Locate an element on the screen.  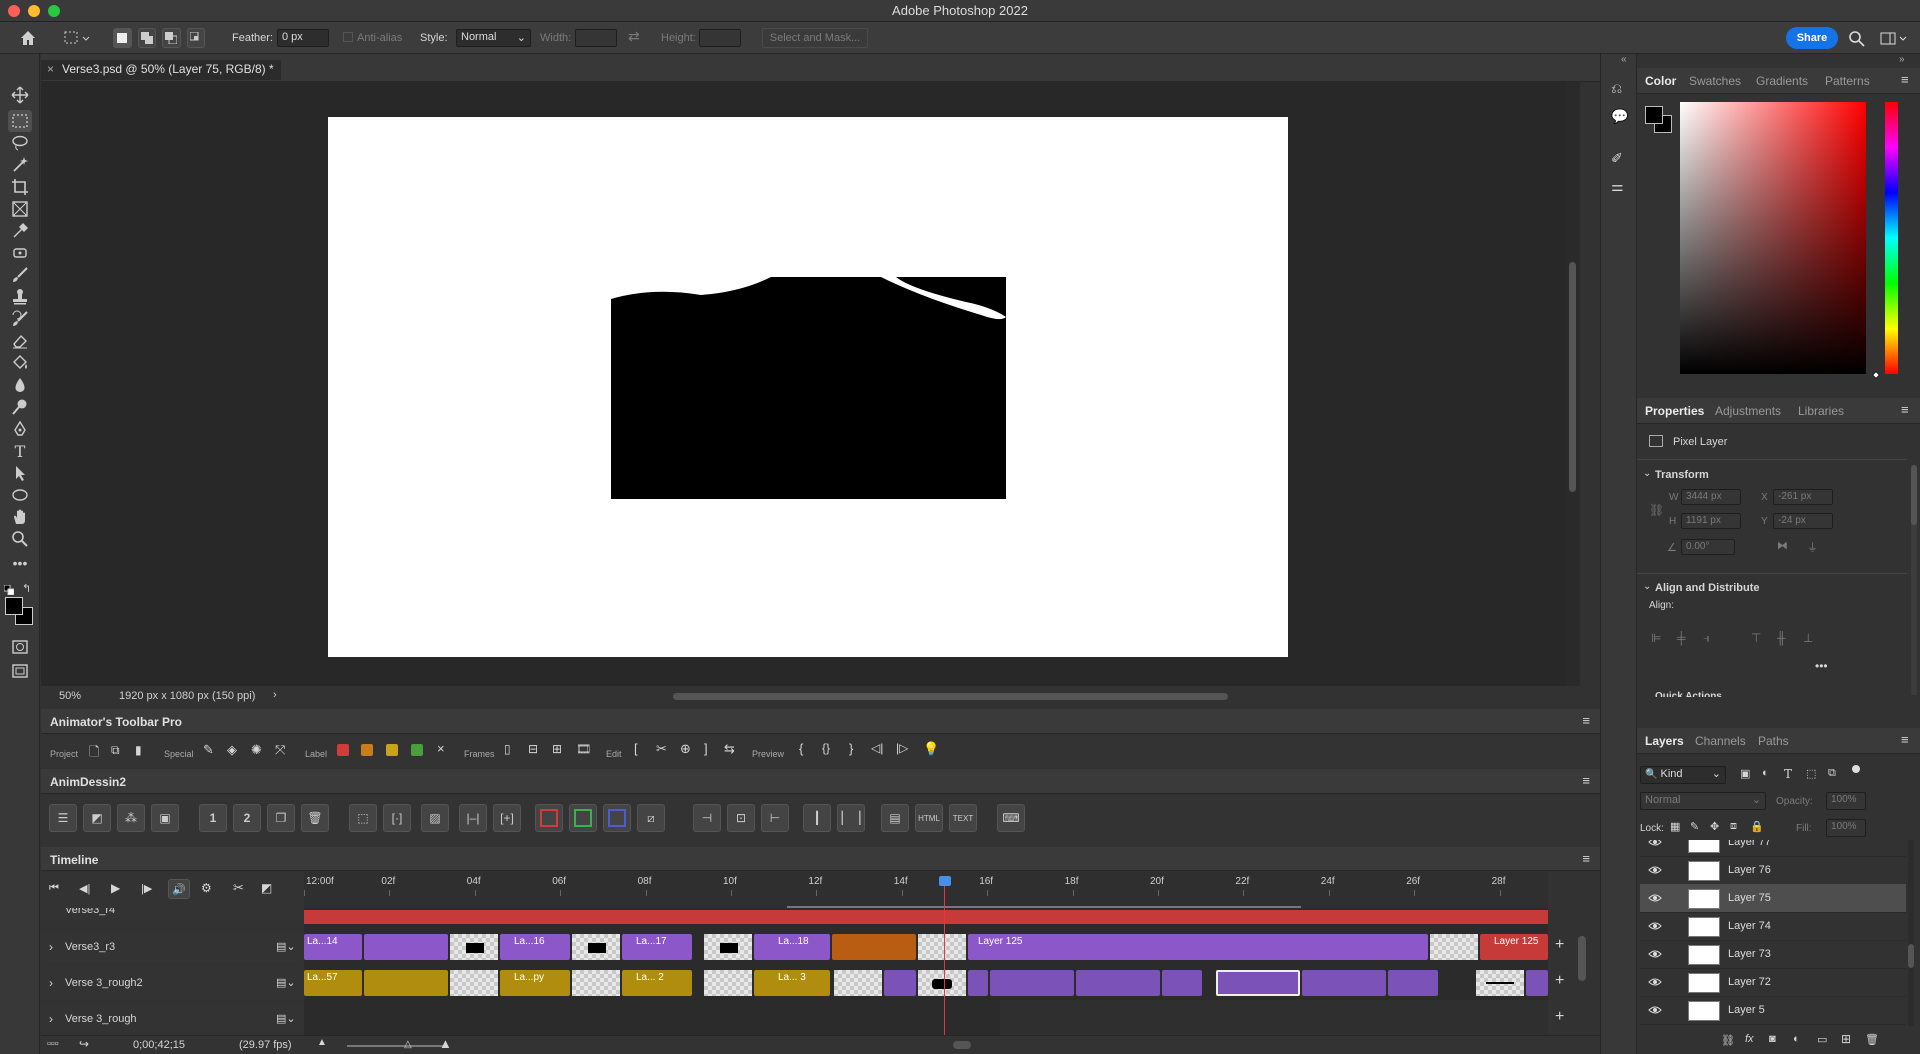
move-tool-icon is located at coordinates (20, 95).